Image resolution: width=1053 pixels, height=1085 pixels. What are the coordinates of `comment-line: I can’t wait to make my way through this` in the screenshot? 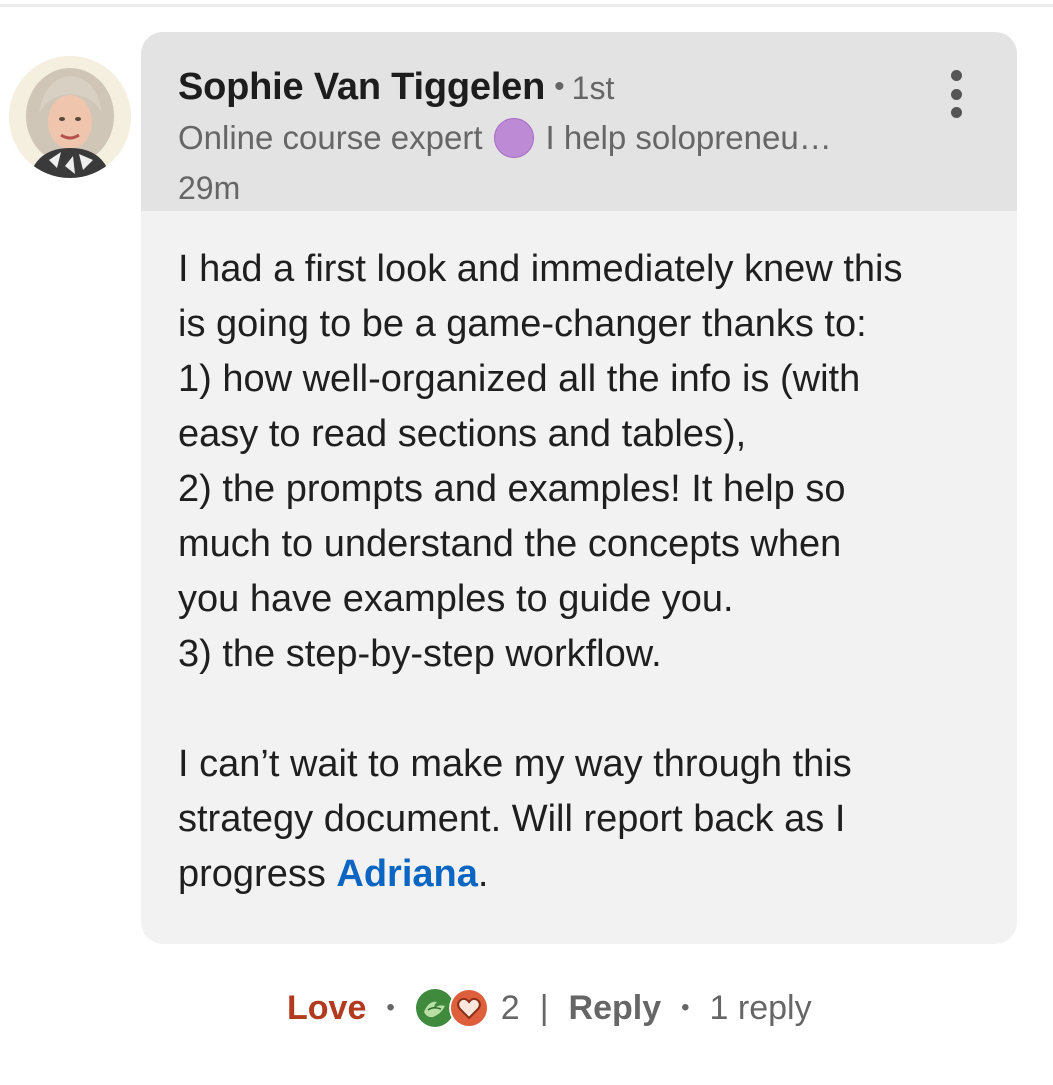 It's located at (515, 764).